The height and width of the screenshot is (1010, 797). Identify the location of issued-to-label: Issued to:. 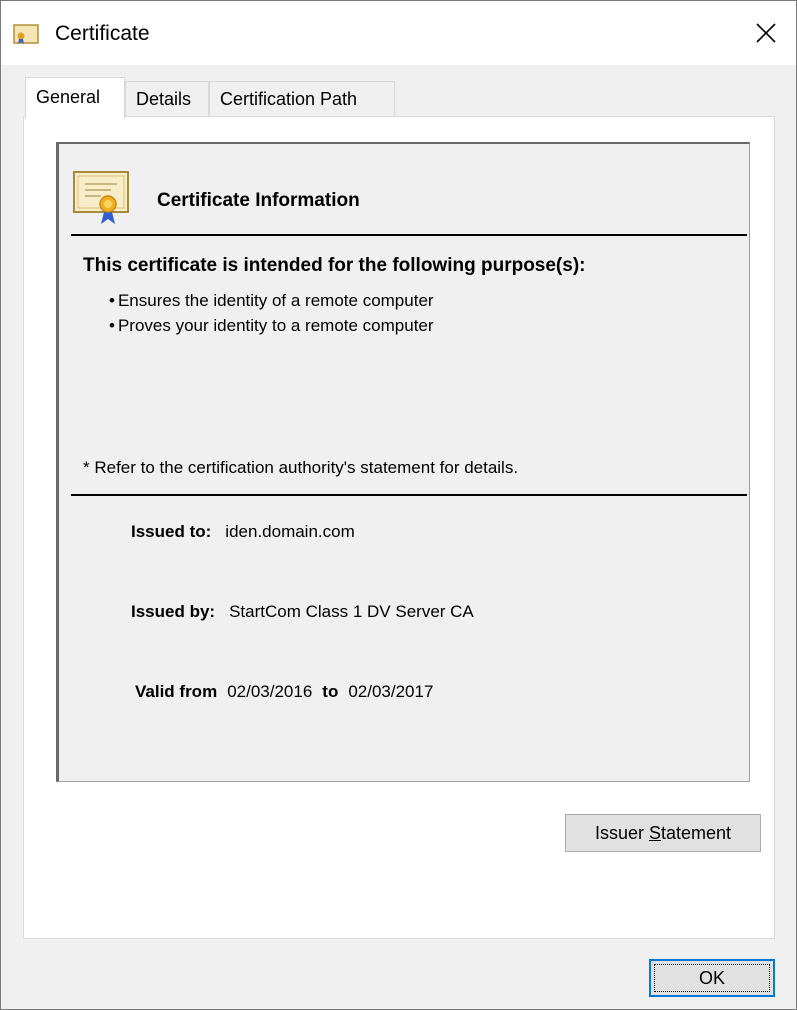
(171, 531).